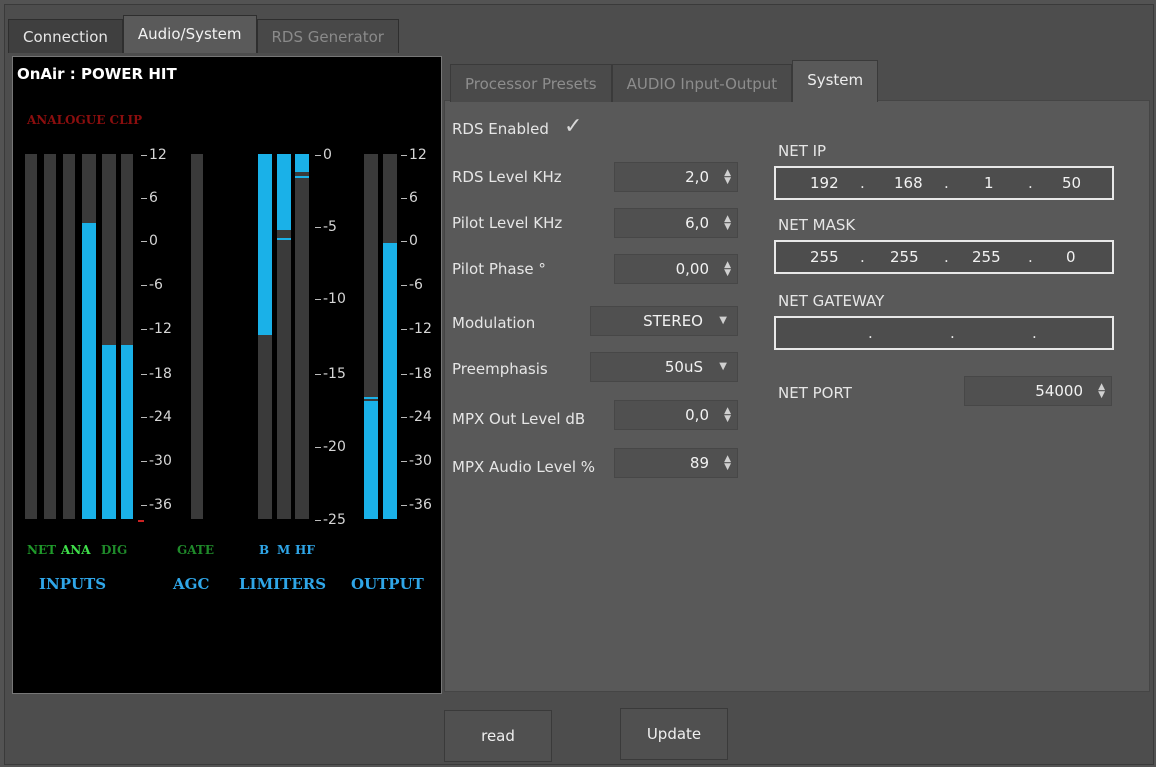 This screenshot has height=767, width=1156. What do you see at coordinates (802, 151) in the screenshot?
I see `net-ip-label: NET IP` at bounding box center [802, 151].